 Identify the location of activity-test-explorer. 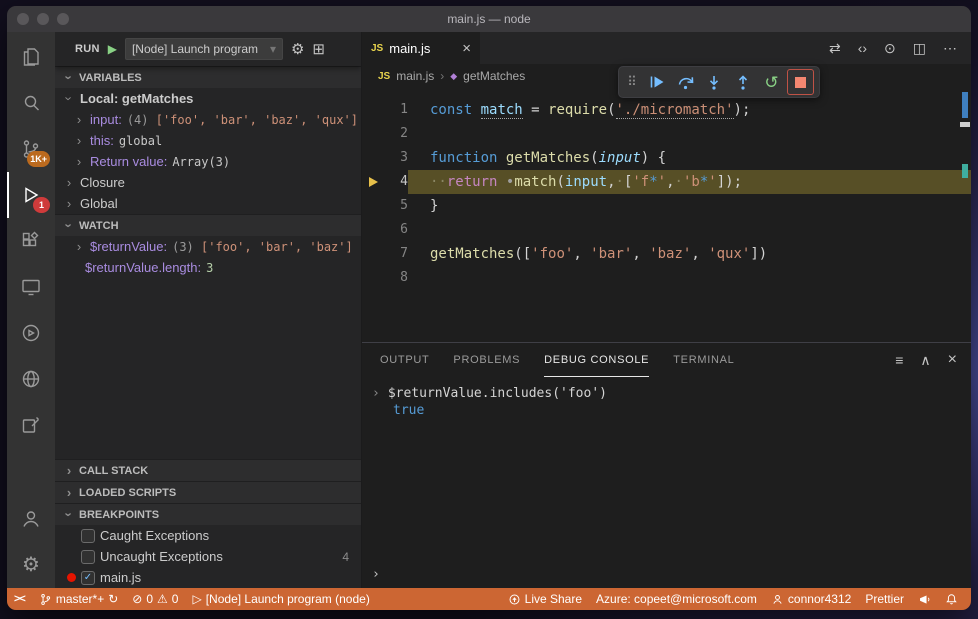
(31, 333).